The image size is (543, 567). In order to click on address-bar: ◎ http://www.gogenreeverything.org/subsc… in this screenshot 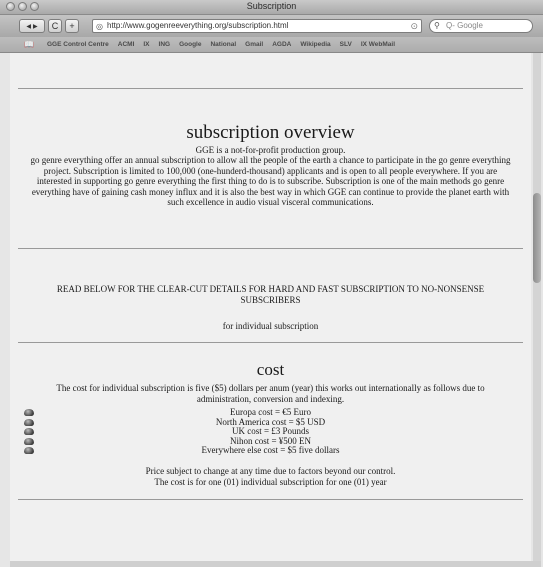, I will do `click(257, 26)`.